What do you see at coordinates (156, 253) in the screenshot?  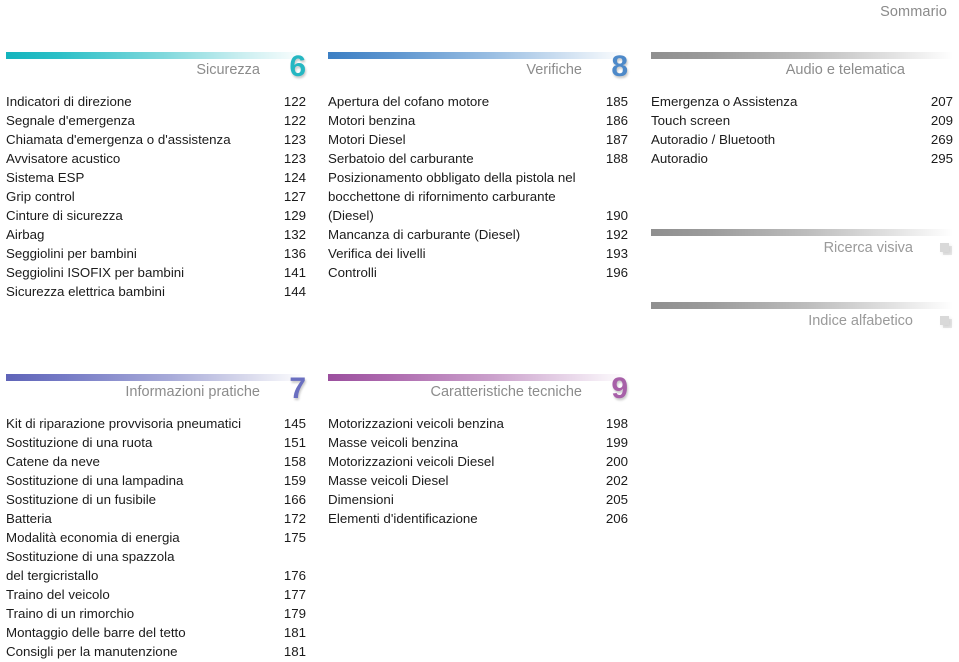 I see `toc-row: Seggiolini per bambini 136` at bounding box center [156, 253].